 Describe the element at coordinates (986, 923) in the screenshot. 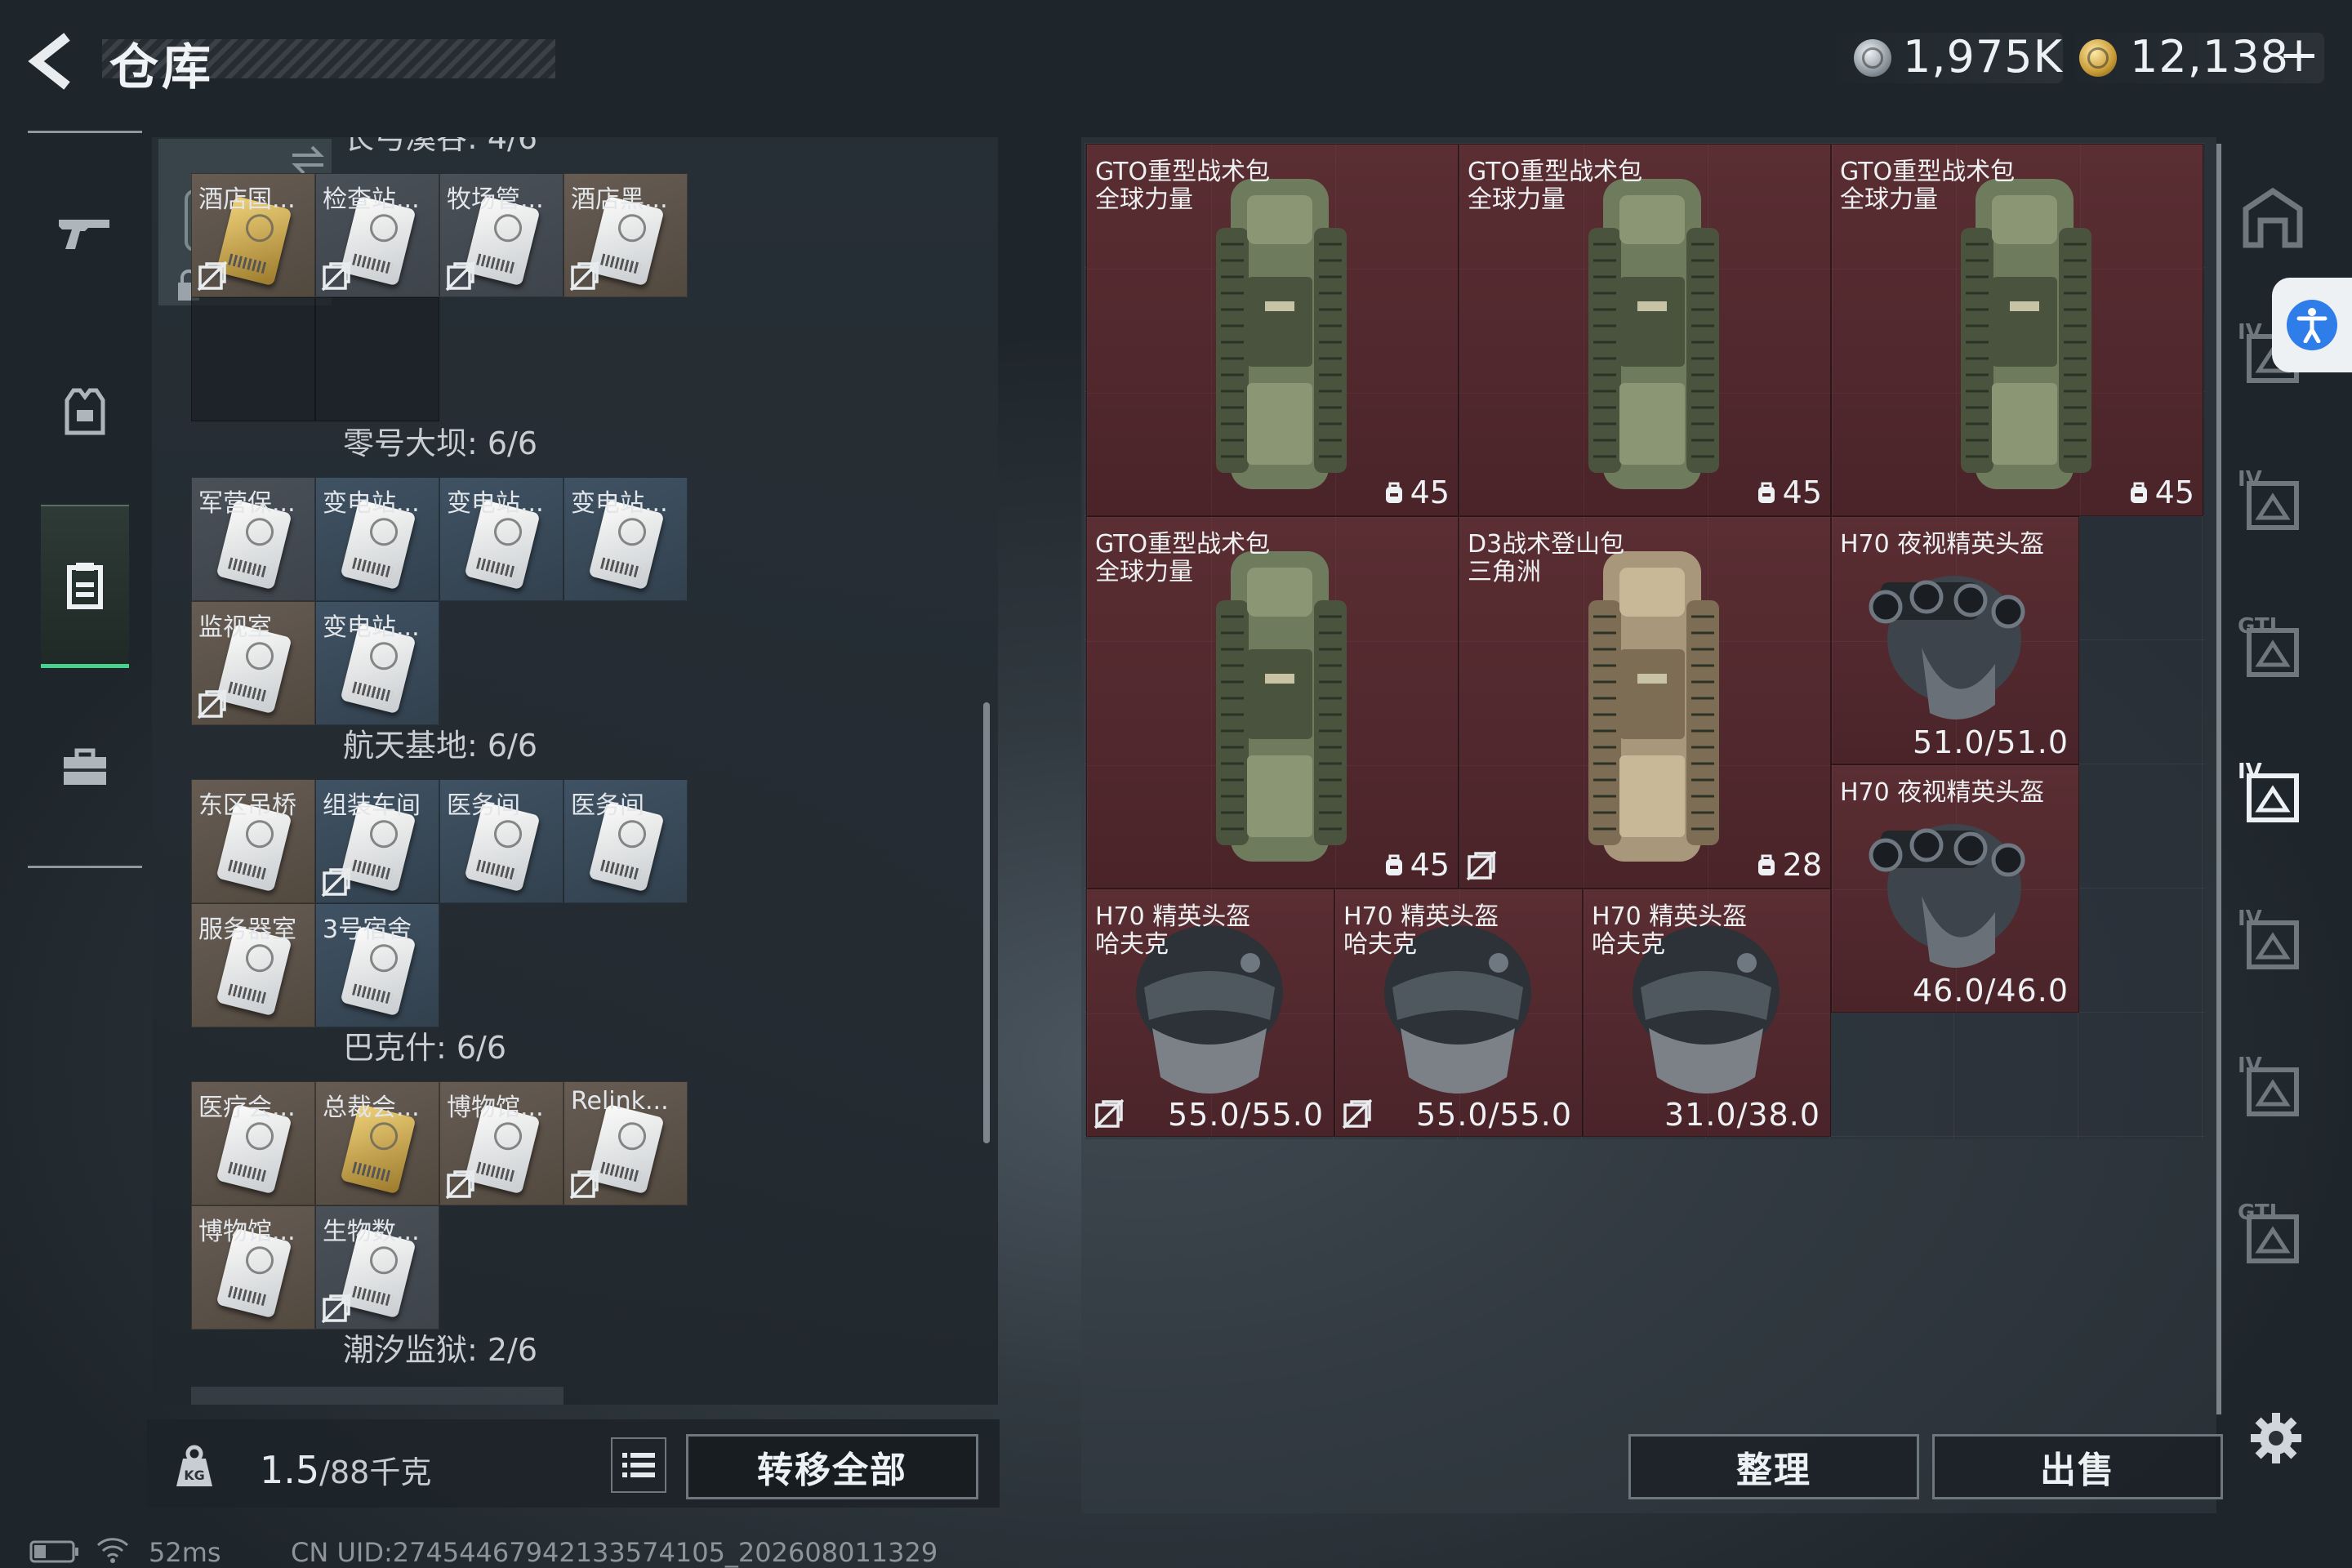

I see `storage-scrollbar` at that location.